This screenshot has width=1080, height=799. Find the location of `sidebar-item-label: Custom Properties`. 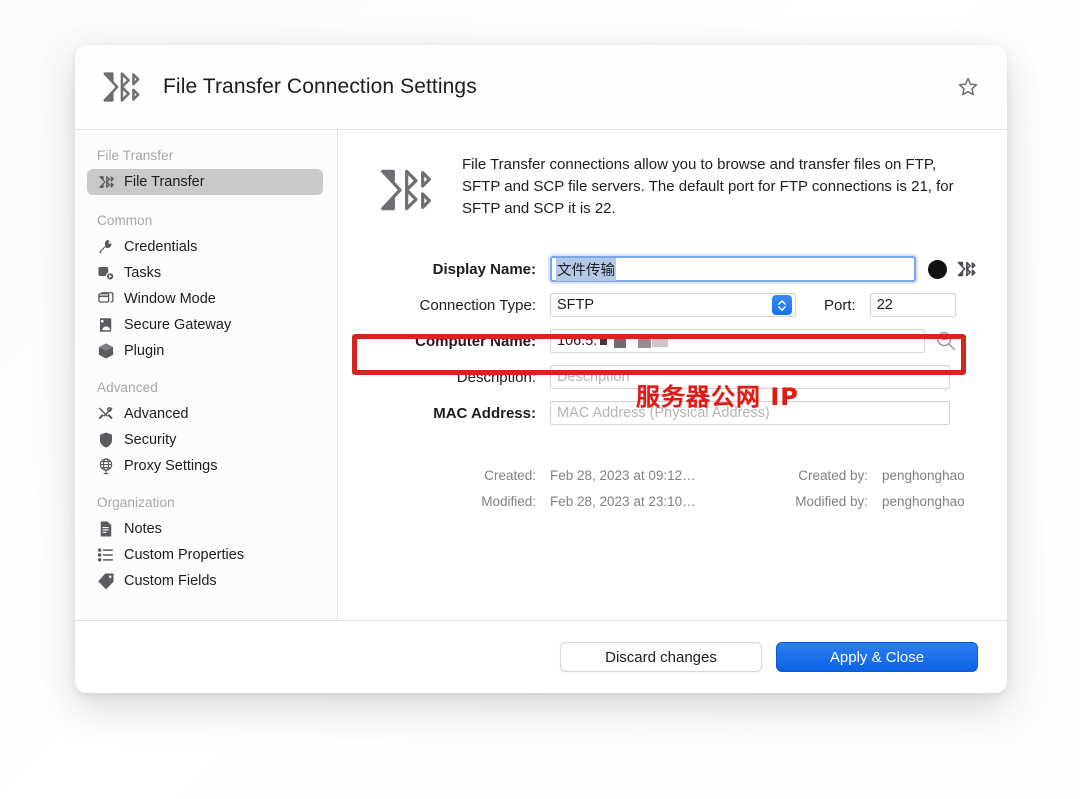

sidebar-item-label: Custom Properties is located at coordinates (184, 555).